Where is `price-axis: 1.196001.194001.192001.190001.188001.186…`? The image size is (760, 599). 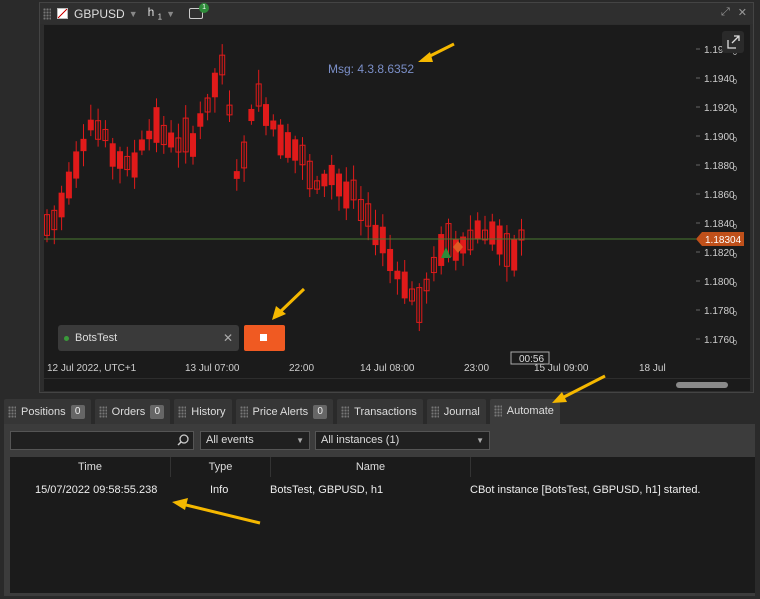
price-axis: 1.196001.194001.192001.190001.188001.186… is located at coordinates (716, 196).